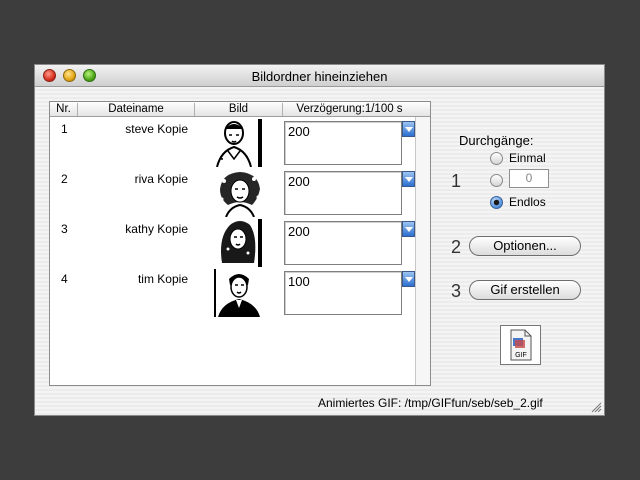 The width and height of the screenshot is (640, 480). What do you see at coordinates (239, 143) in the screenshot?
I see `portrait-steve-thumbnail` at bounding box center [239, 143].